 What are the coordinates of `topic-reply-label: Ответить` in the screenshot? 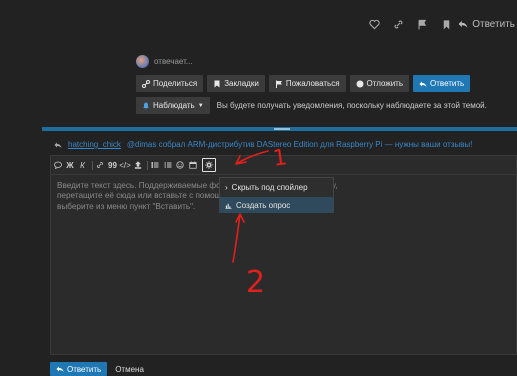 It's located at (447, 83).